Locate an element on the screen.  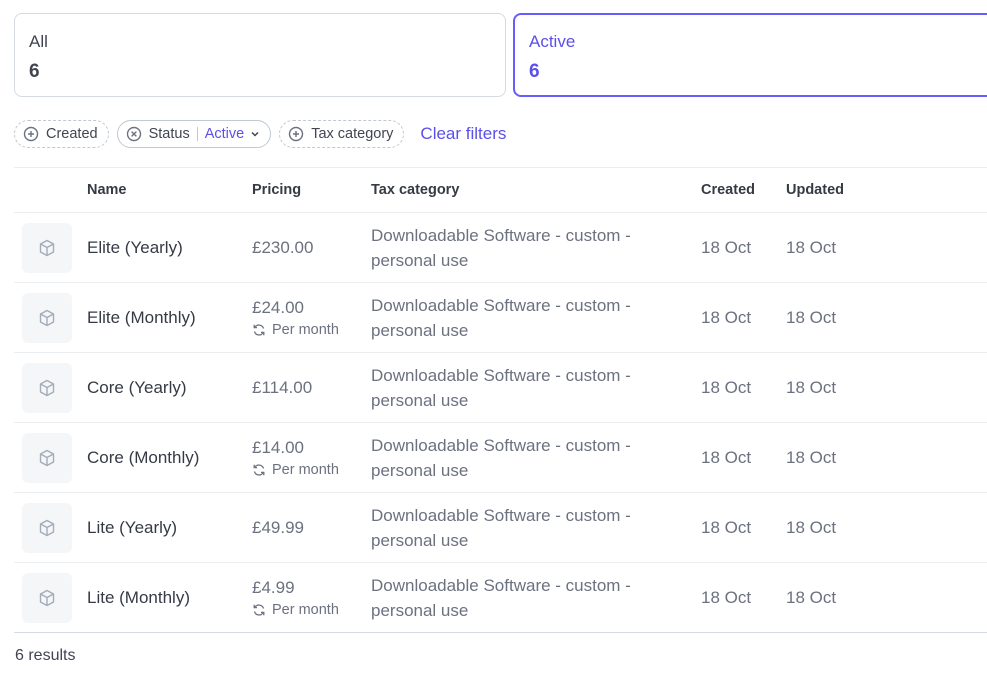
results-count: 6 results is located at coordinates (45, 655).